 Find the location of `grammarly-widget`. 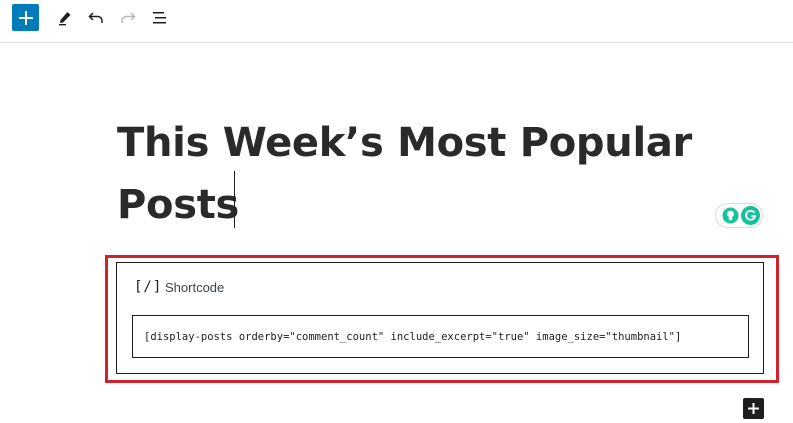

grammarly-widget is located at coordinates (739, 215).